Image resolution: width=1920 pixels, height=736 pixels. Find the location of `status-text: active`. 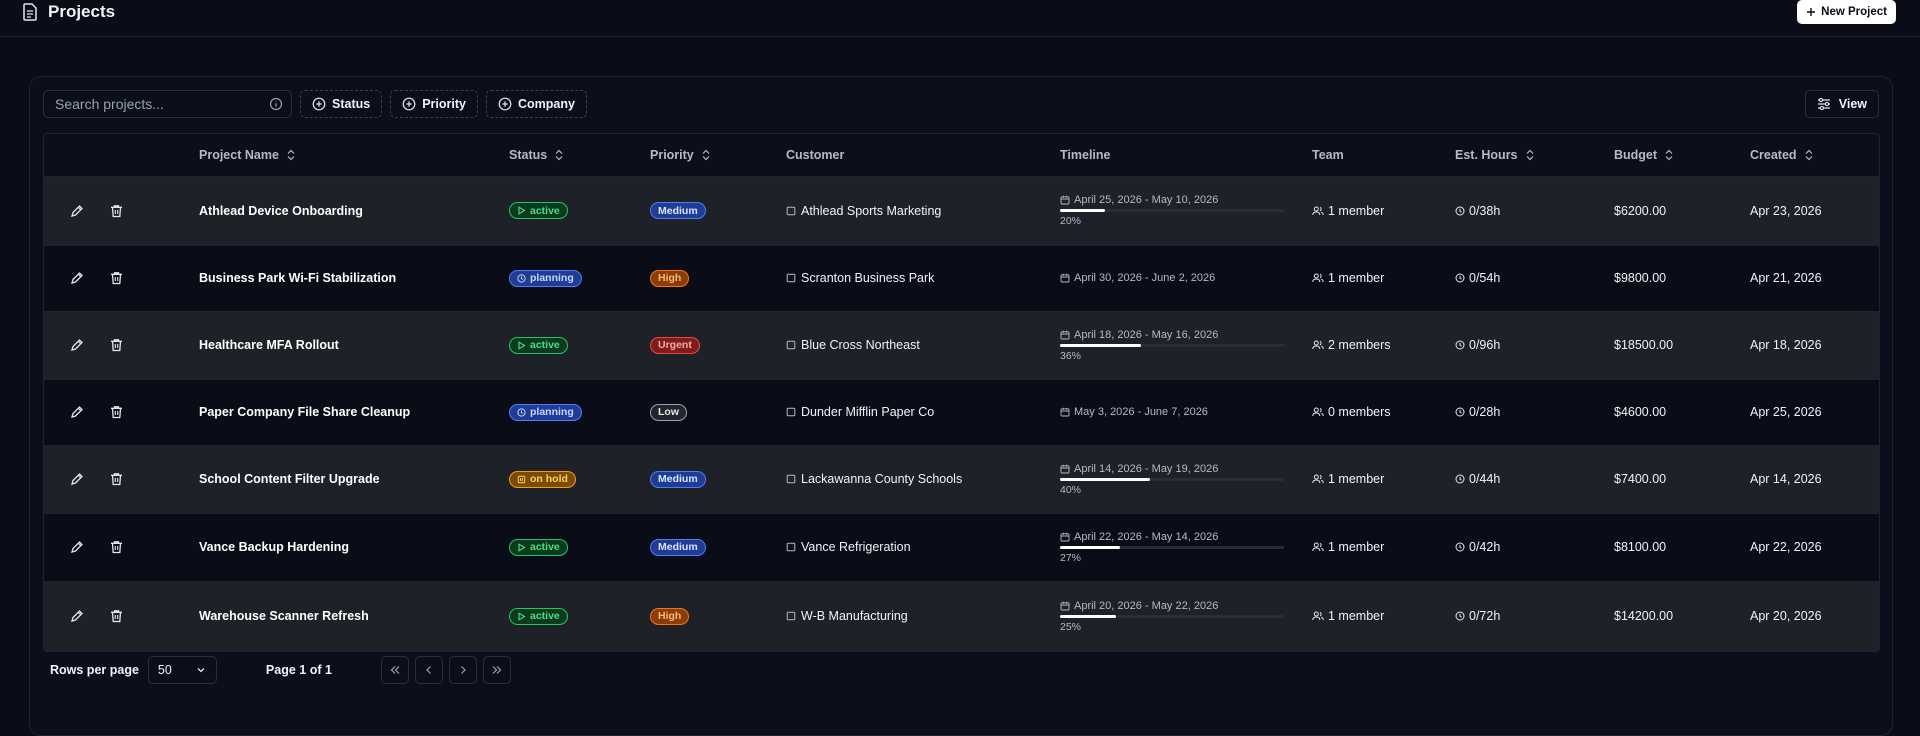

status-text: active is located at coordinates (545, 616).